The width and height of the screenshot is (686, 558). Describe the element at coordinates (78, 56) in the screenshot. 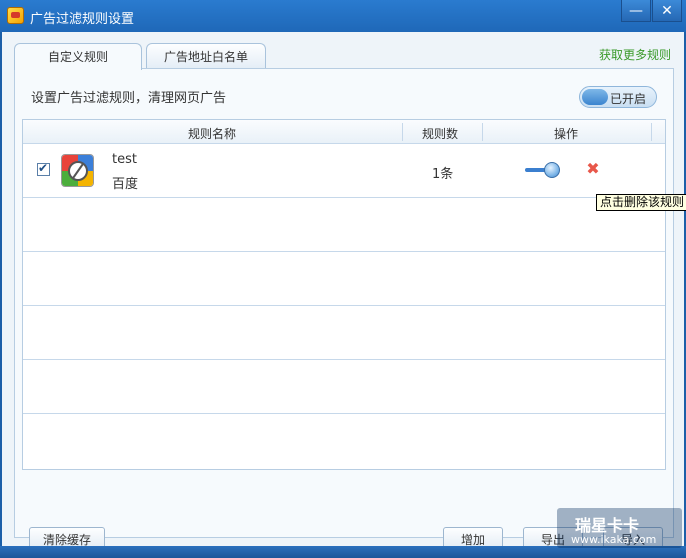

I see `tab-custom-rules: 自定义规则` at that location.